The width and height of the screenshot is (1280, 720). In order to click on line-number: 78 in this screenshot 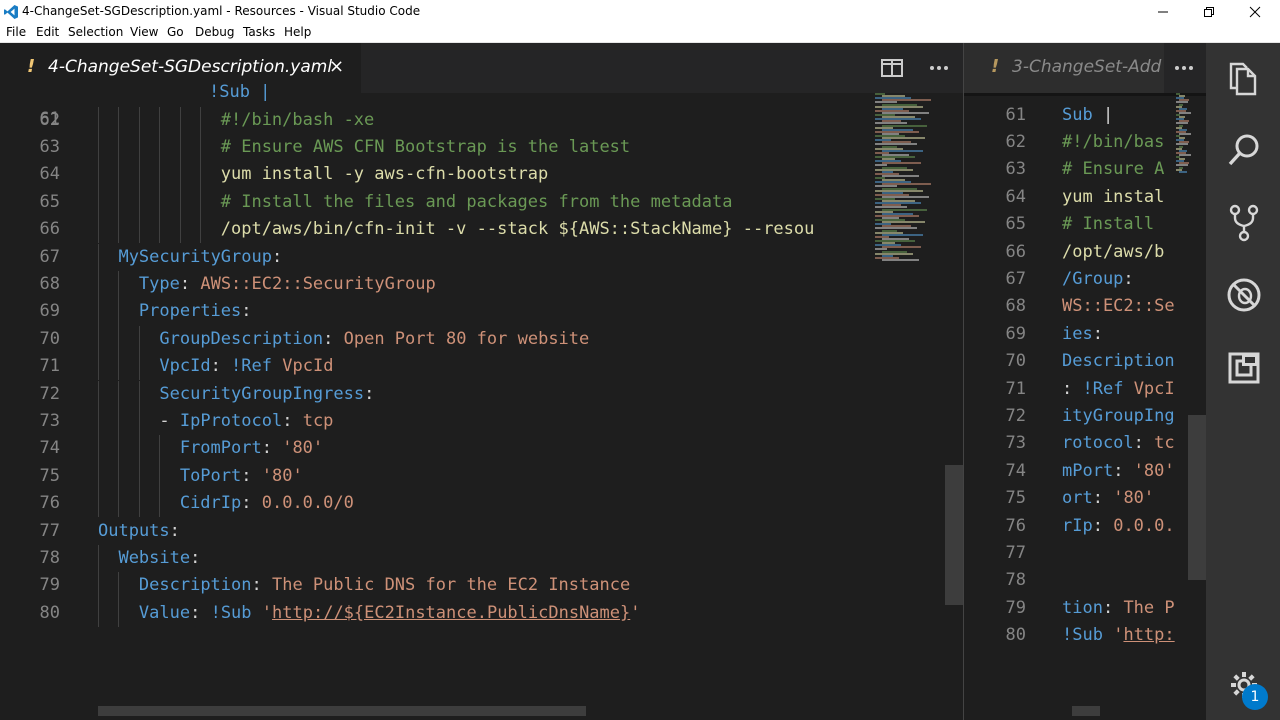, I will do `click(49, 557)`.